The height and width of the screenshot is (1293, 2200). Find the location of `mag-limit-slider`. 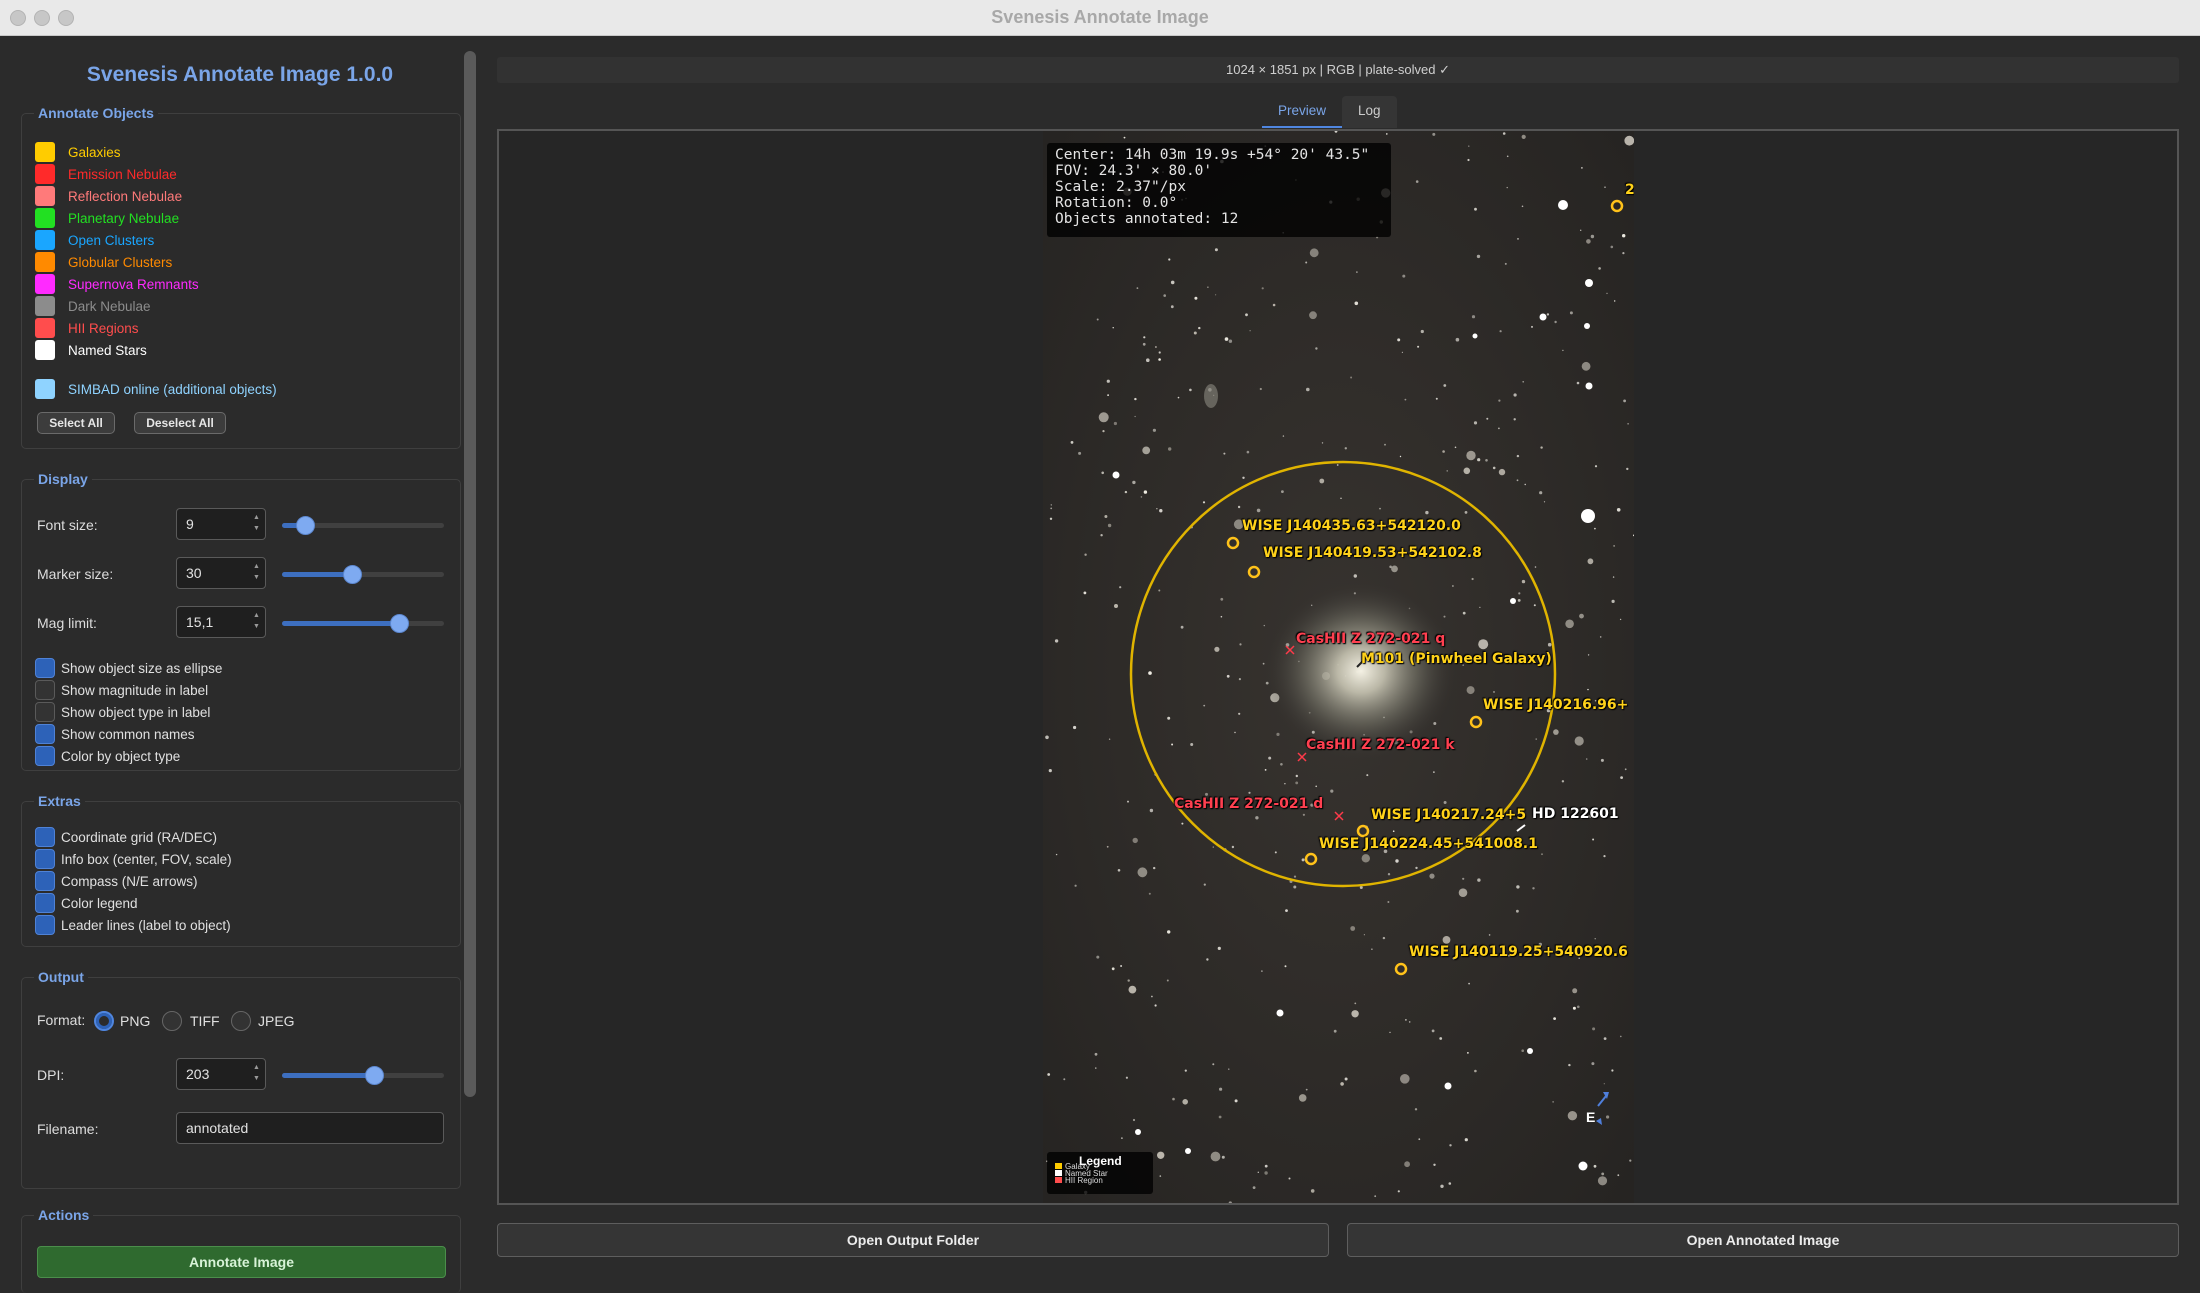

mag-limit-slider is located at coordinates (363, 623).